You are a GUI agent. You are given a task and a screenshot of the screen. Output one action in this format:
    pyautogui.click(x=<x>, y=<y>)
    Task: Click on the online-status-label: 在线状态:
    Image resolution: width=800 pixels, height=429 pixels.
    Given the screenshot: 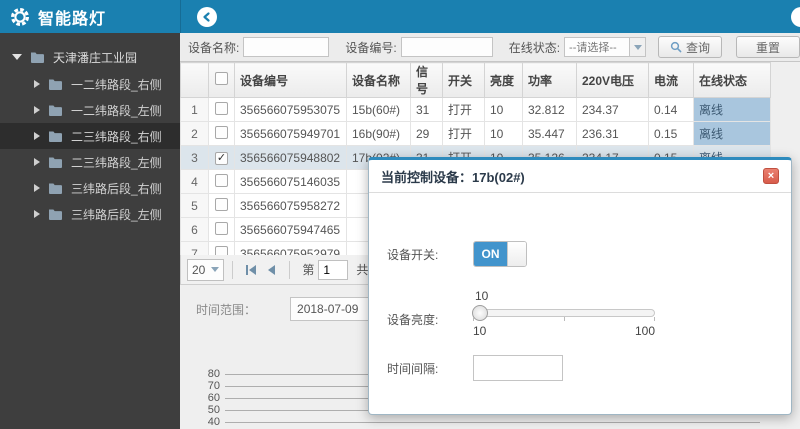 What is the action you would take?
    pyautogui.click(x=534, y=47)
    